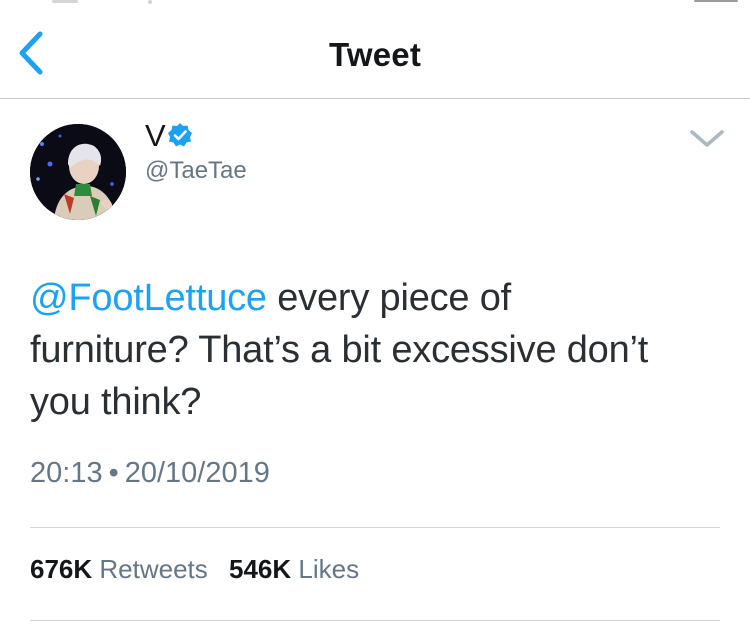 The image size is (750, 624). What do you see at coordinates (389, 298) in the screenshot?
I see `tweet-text-line1: every piece of` at bounding box center [389, 298].